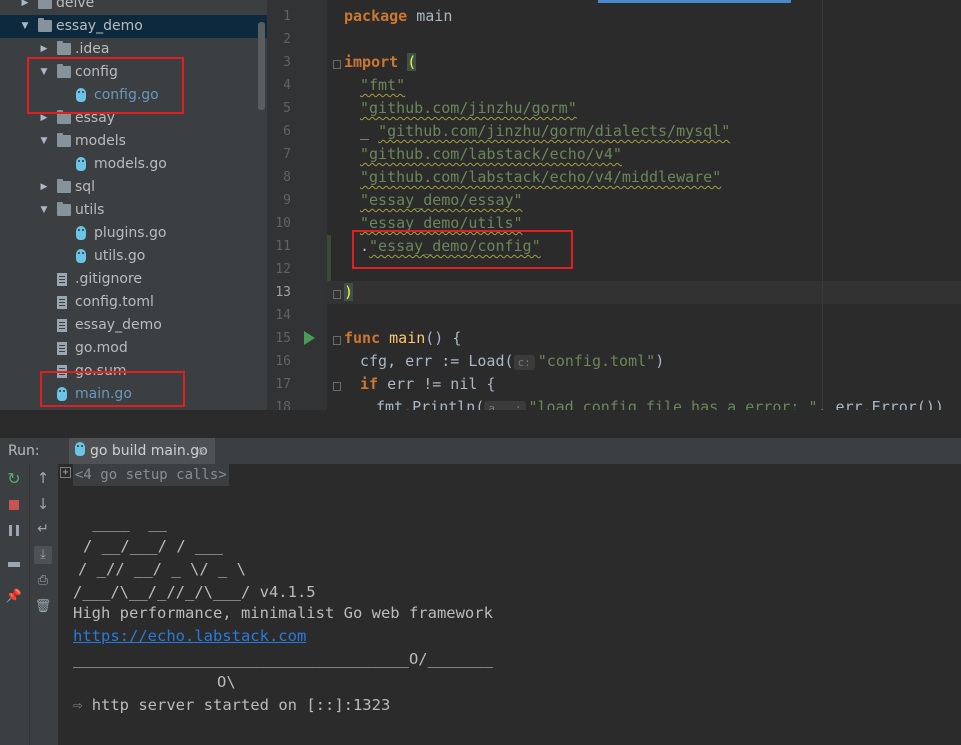  What do you see at coordinates (398, 16) in the screenshot?
I see `code-line-1: package main` at bounding box center [398, 16].